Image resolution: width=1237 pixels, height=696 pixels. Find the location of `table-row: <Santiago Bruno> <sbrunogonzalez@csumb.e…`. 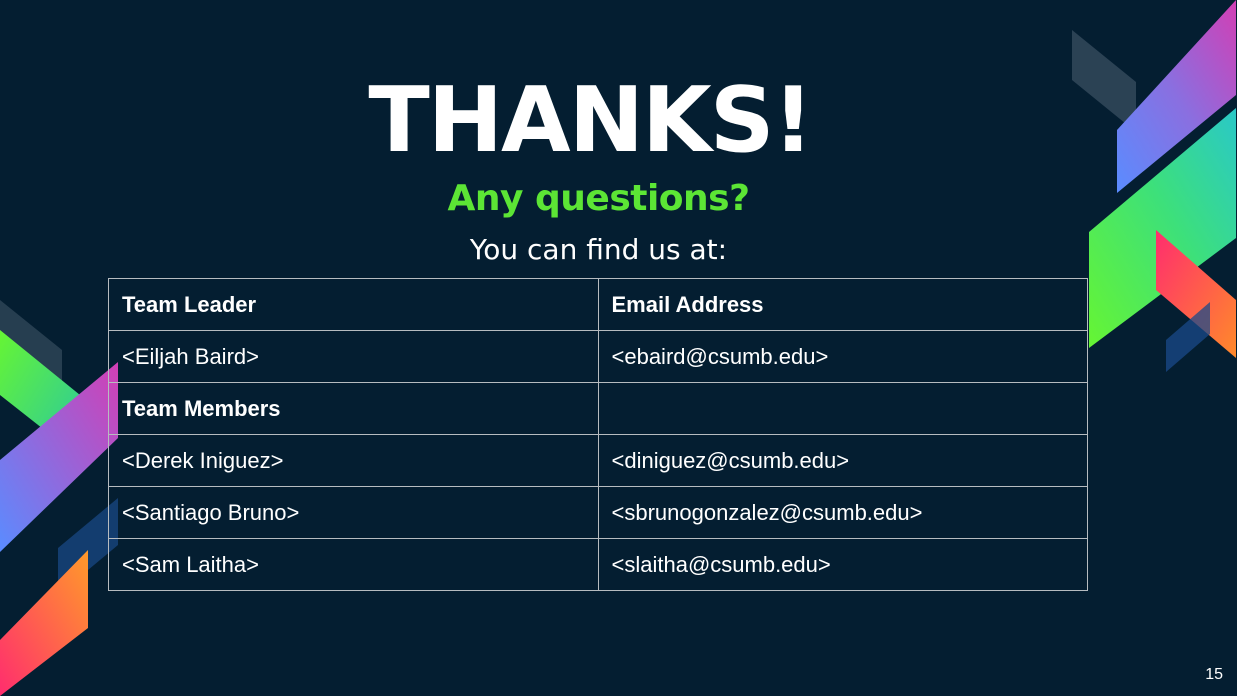

table-row: <Santiago Bruno> <sbrunogonzalez@csumb.e… is located at coordinates (598, 512).